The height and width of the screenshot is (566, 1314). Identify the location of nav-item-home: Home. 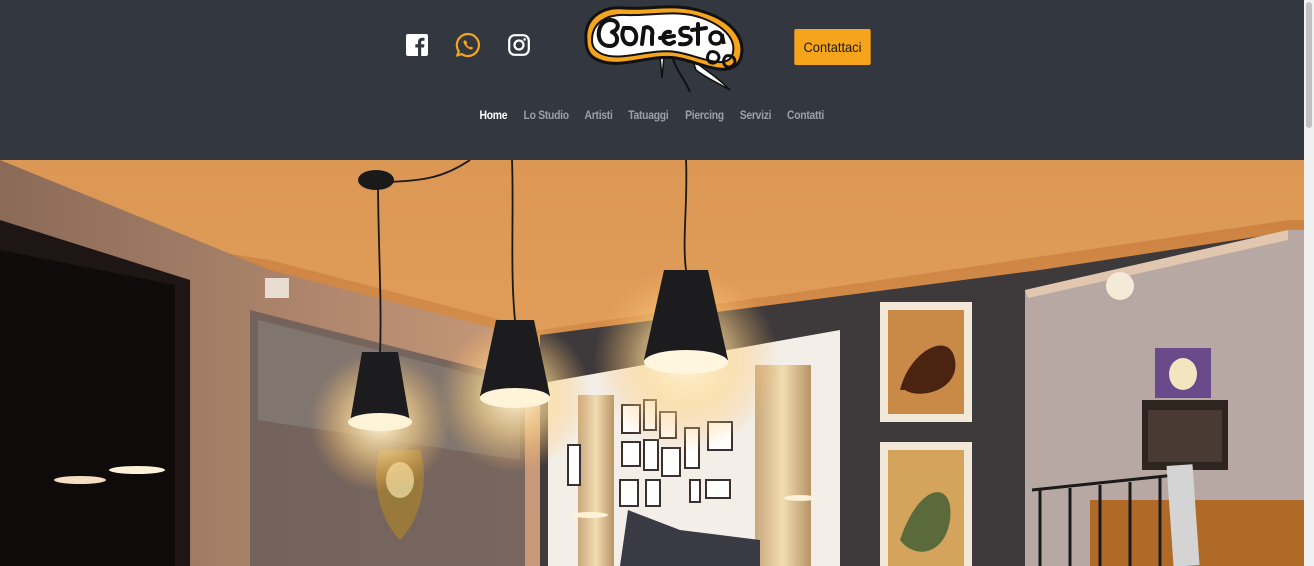
(494, 116).